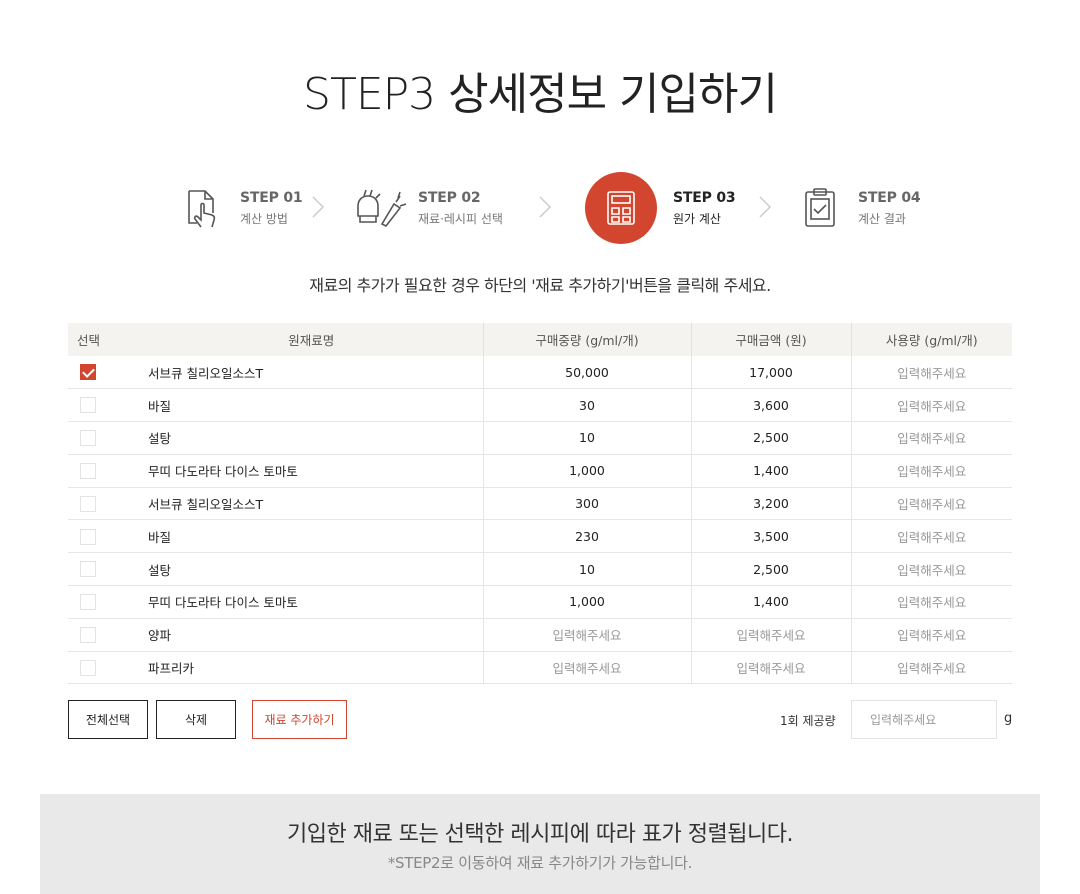  What do you see at coordinates (299, 719) in the screenshot?
I see `add-ingredient-button: 재료 추가하기` at bounding box center [299, 719].